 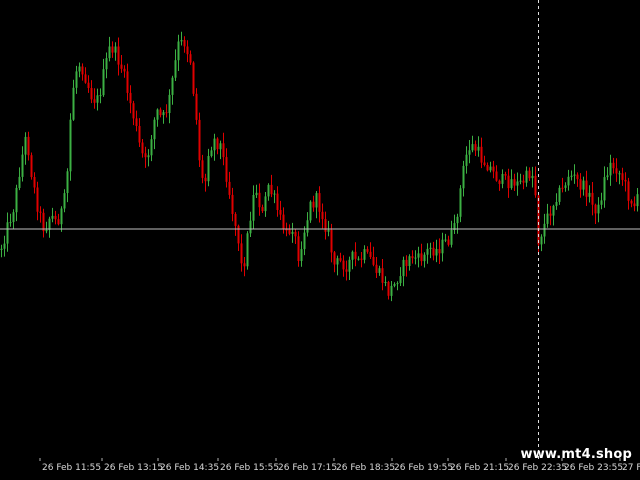 I want to click on watermark-text: www.mt4.shop, so click(x=576, y=454).